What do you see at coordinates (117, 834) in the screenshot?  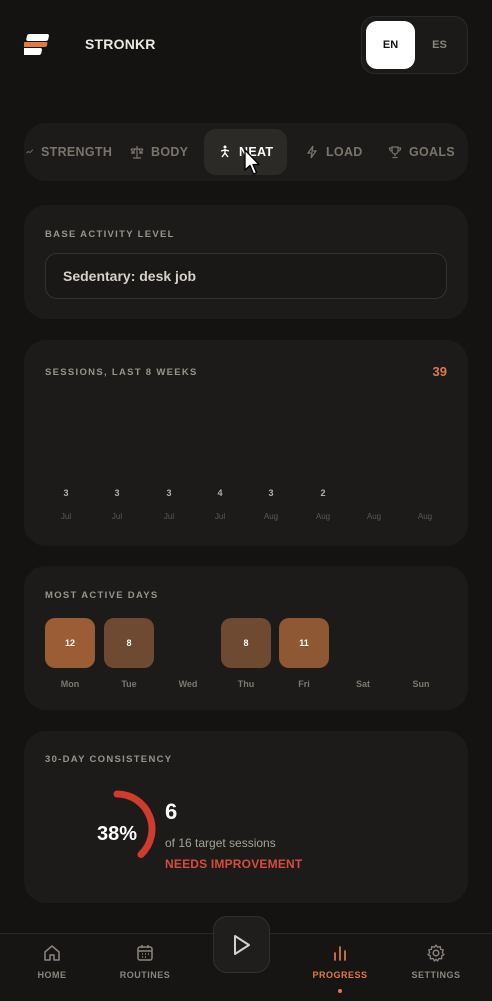 I see `consistency-percent: 38%` at bounding box center [117, 834].